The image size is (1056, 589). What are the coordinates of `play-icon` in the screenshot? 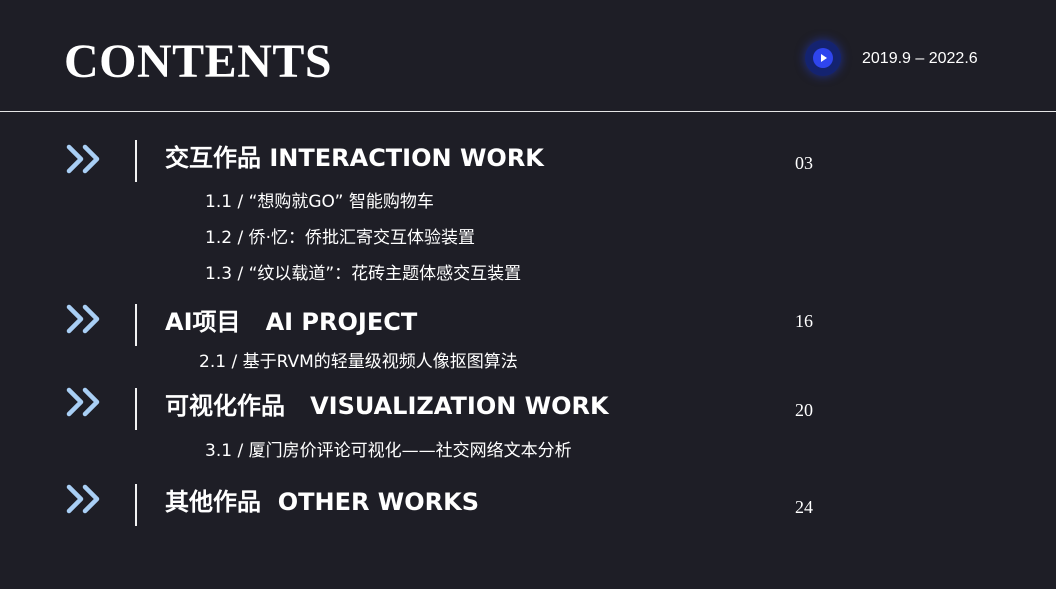 It's located at (823, 58).